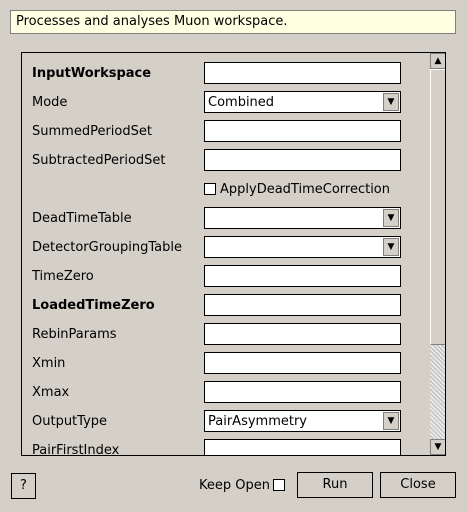 The image size is (468, 512). I want to click on timezero-field, so click(302, 276).